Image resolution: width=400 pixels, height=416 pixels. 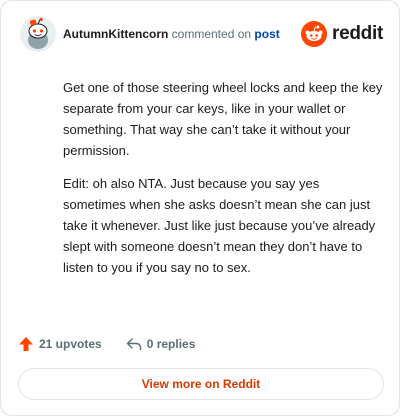 I want to click on byline: AutumnKittencorn commented on post, so click(x=171, y=34).